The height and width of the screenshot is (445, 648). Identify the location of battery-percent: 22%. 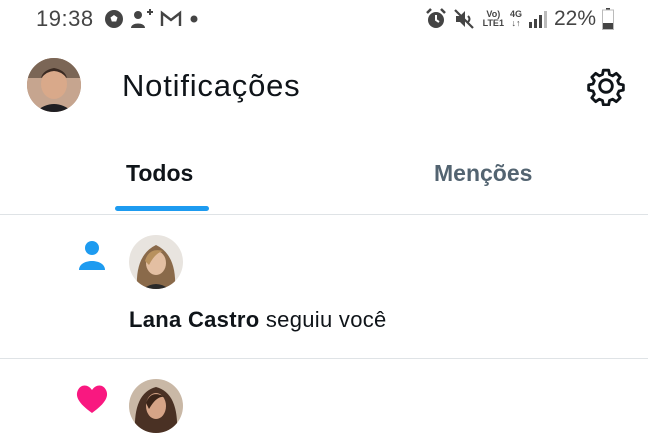
(574, 18).